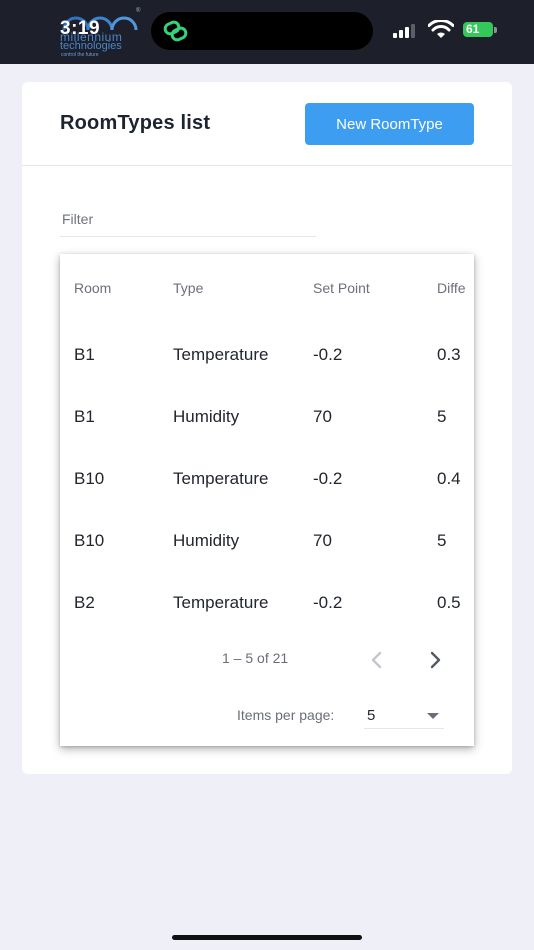 The height and width of the screenshot is (950, 534). Describe the element at coordinates (449, 354) in the screenshot. I see `cell-difference: 0.3` at that location.